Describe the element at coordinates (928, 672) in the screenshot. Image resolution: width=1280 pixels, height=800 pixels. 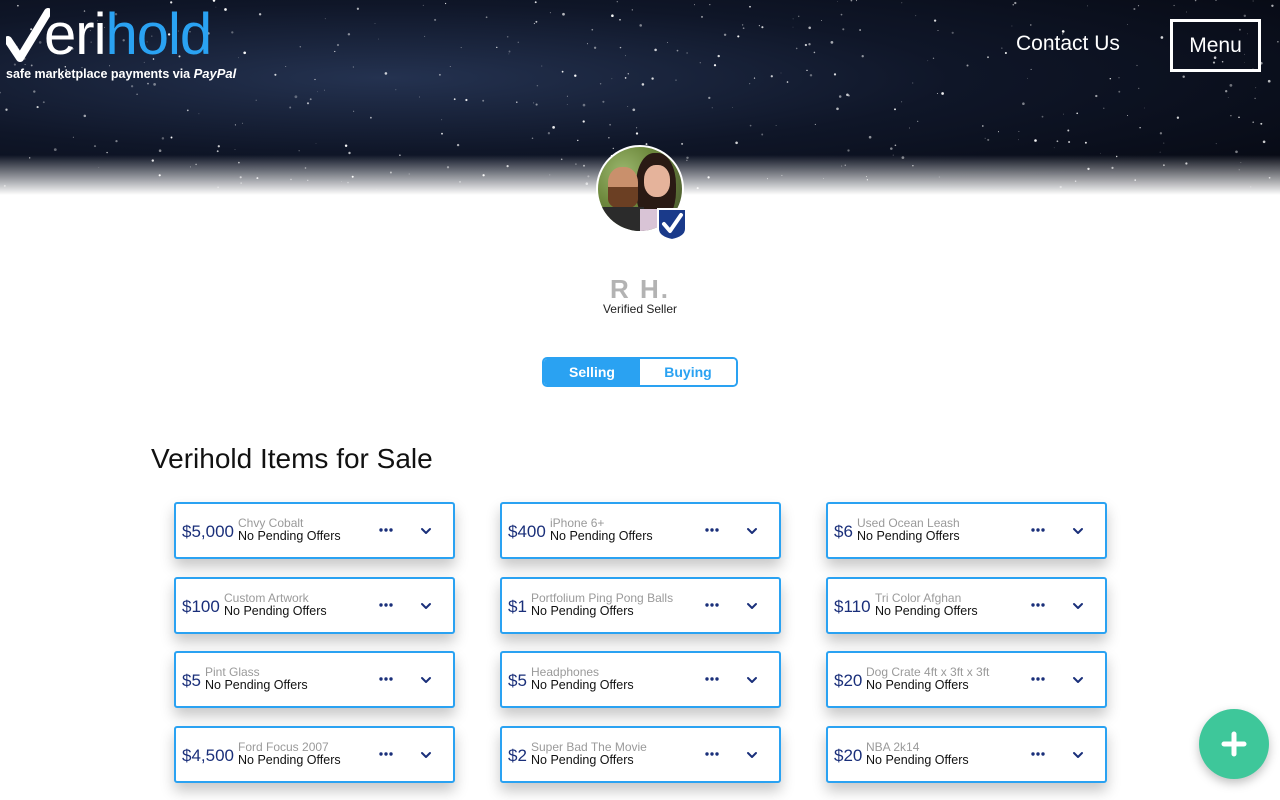
I see `item-name: Dog Crate 4ft x 3ft x 3ft` at that location.